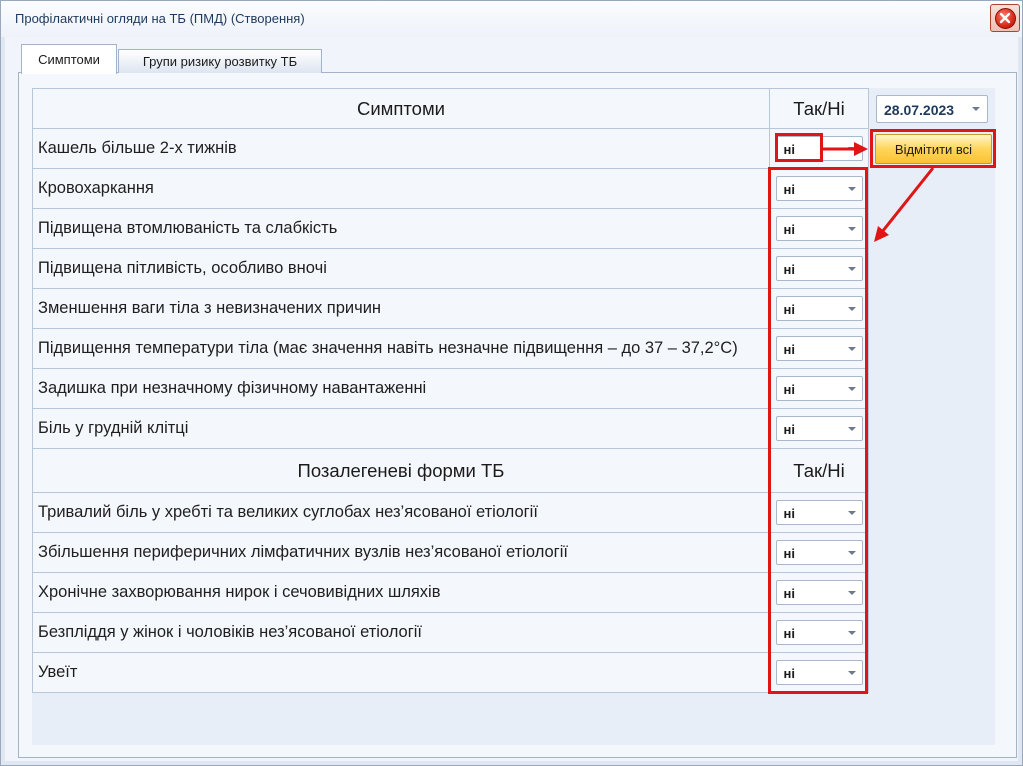  I want to click on section-header-extrapulmonary: Позалегеневі форми ТБ Так/Ні, so click(450, 470).